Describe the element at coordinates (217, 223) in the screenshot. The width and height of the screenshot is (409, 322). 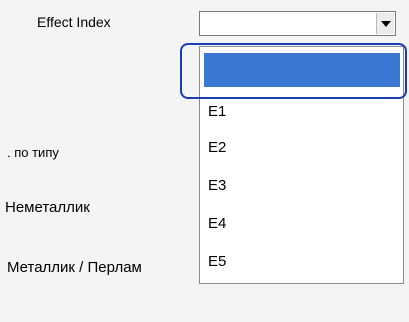
I see `dropdown-option-e4: E4` at that location.